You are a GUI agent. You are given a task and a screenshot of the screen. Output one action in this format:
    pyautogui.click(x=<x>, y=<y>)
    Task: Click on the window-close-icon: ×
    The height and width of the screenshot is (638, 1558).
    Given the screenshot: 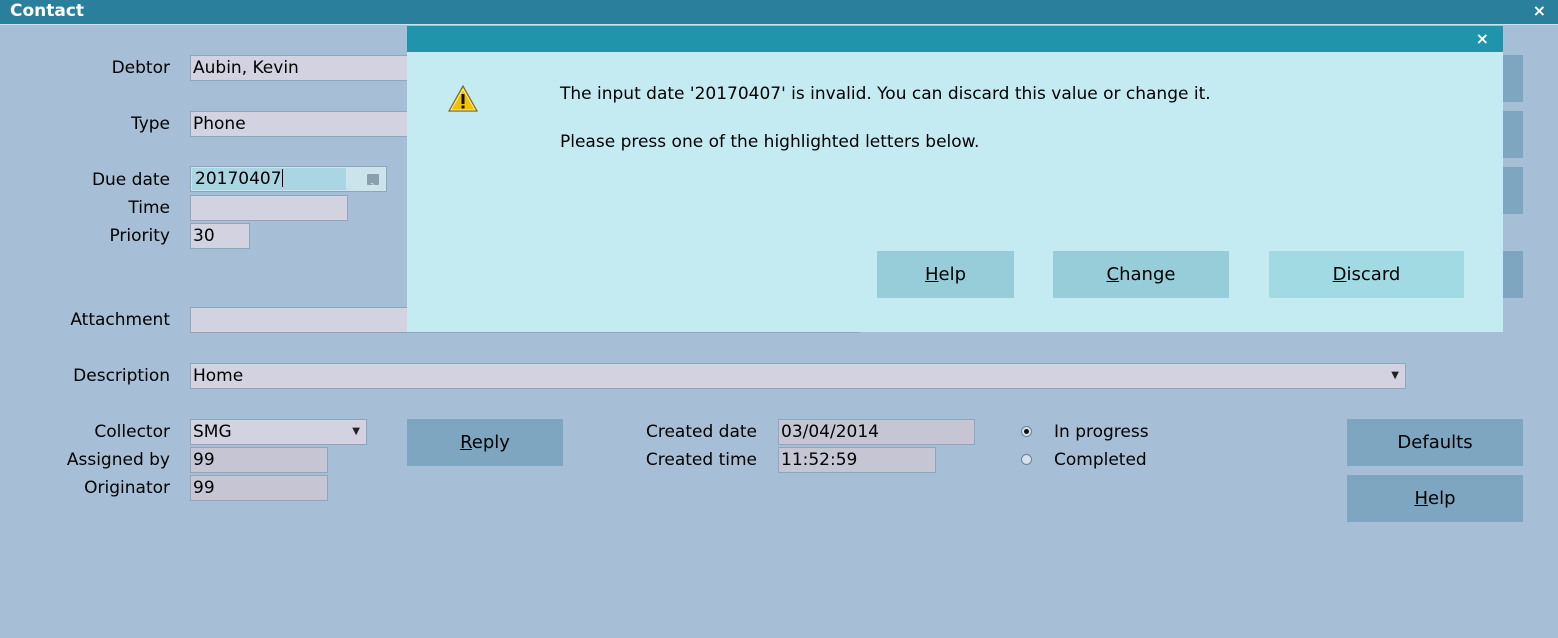 What is the action you would take?
    pyautogui.click(x=1539, y=10)
    